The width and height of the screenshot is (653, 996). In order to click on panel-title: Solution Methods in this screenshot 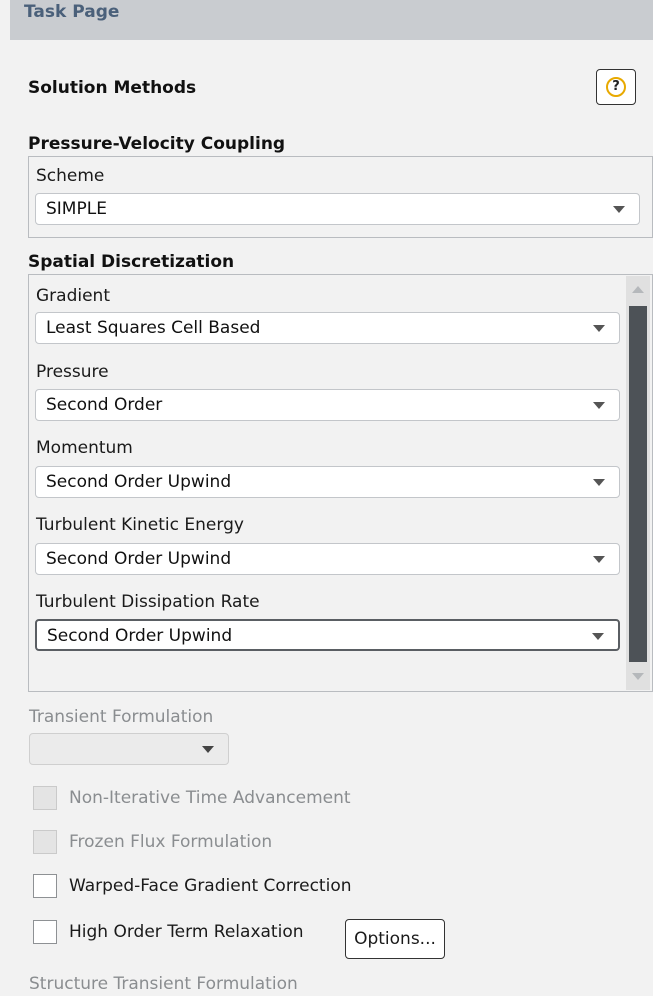, I will do `click(112, 88)`.